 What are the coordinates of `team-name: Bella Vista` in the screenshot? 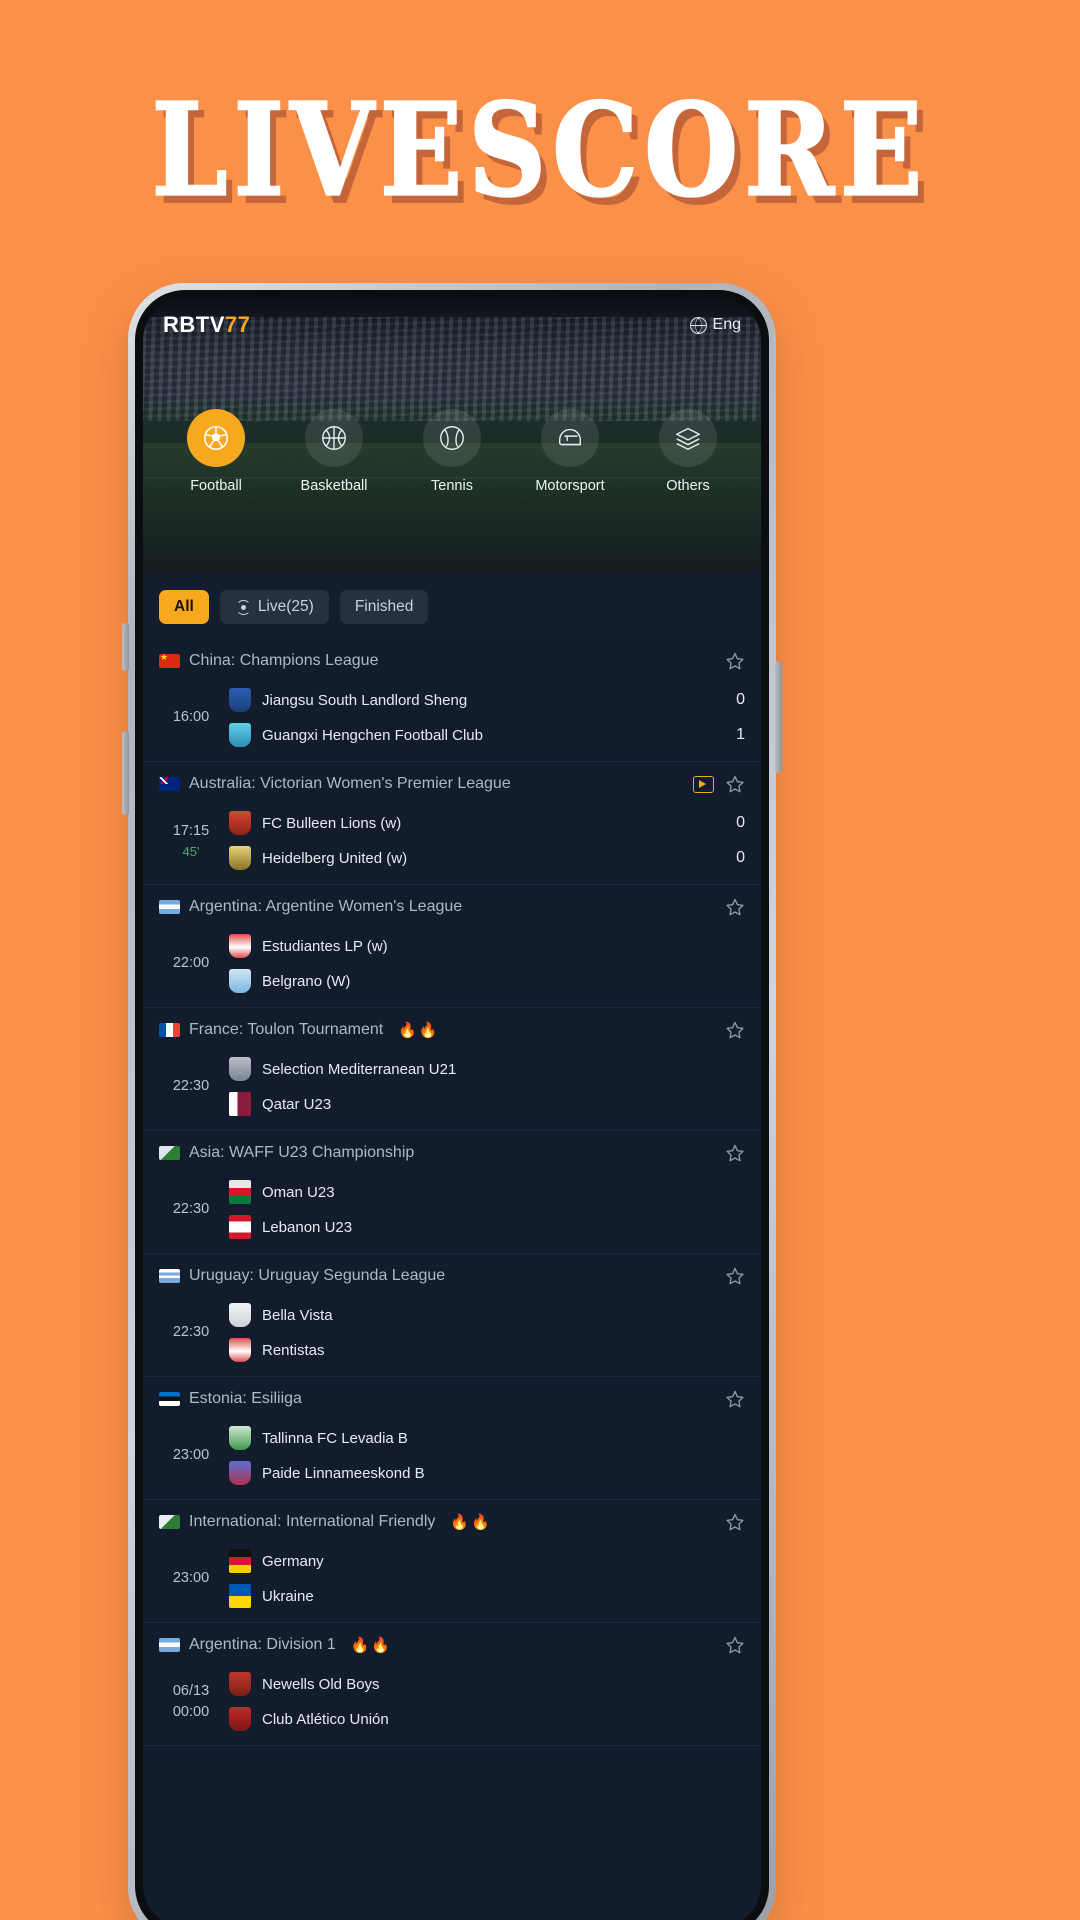 It's located at (297, 1315).